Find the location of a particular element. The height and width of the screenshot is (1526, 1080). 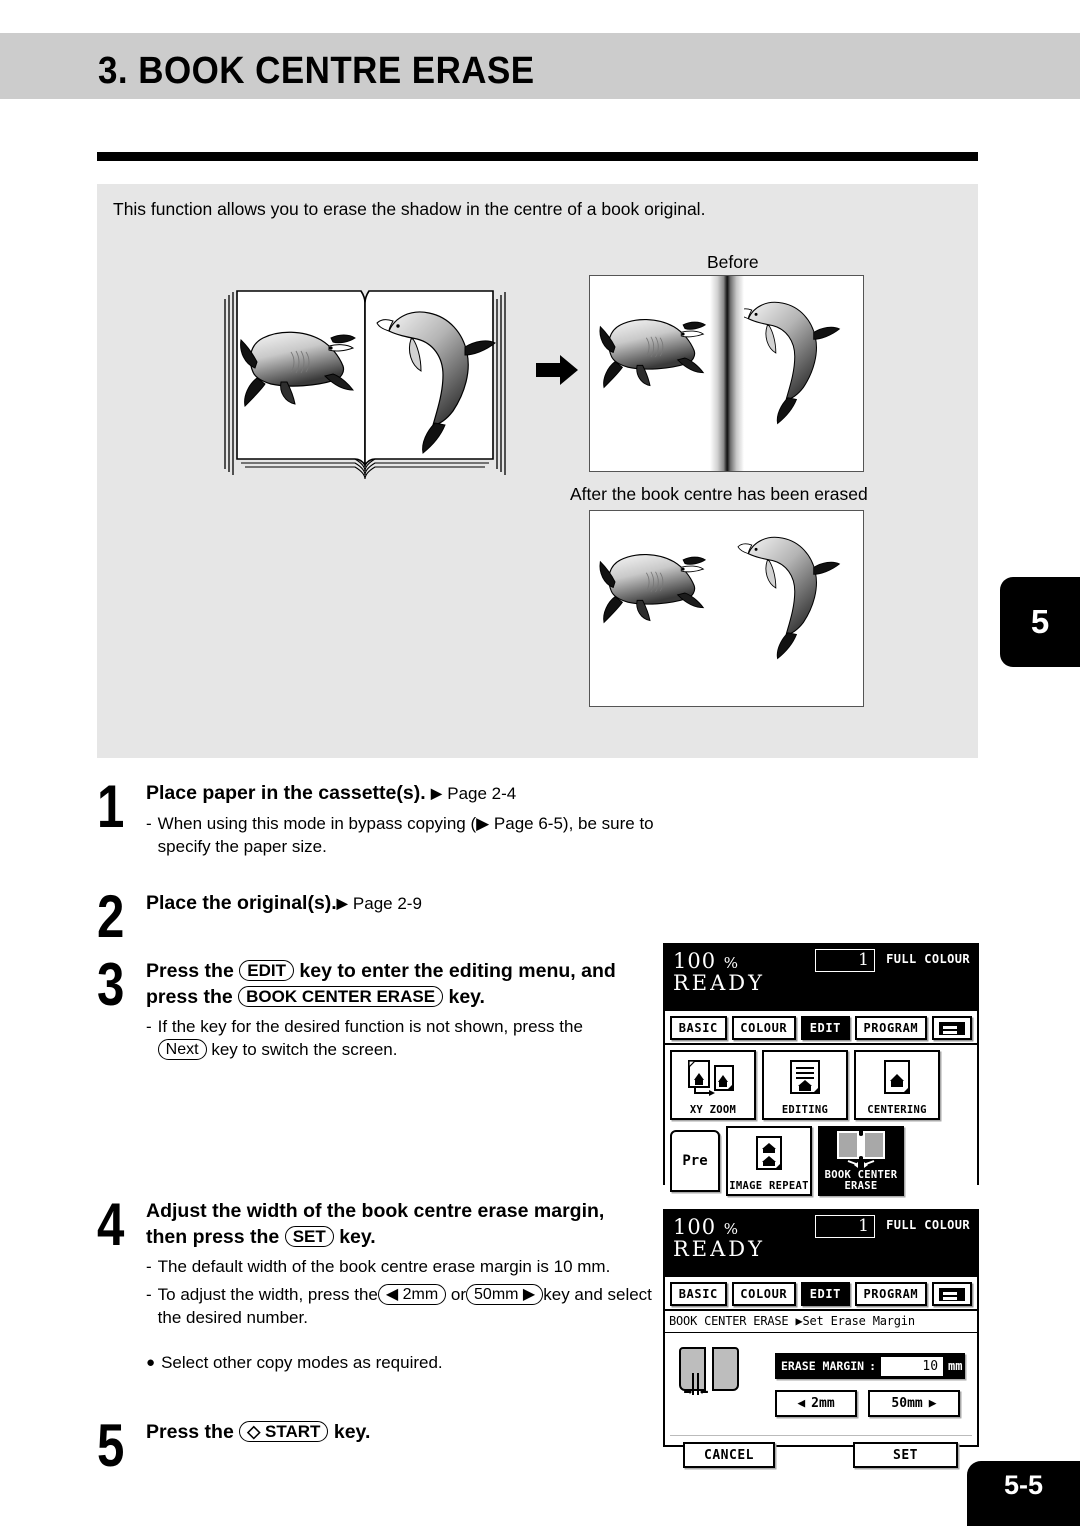

increase-margin-key-label: 50mm ▶ is located at coordinates (505, 1294).